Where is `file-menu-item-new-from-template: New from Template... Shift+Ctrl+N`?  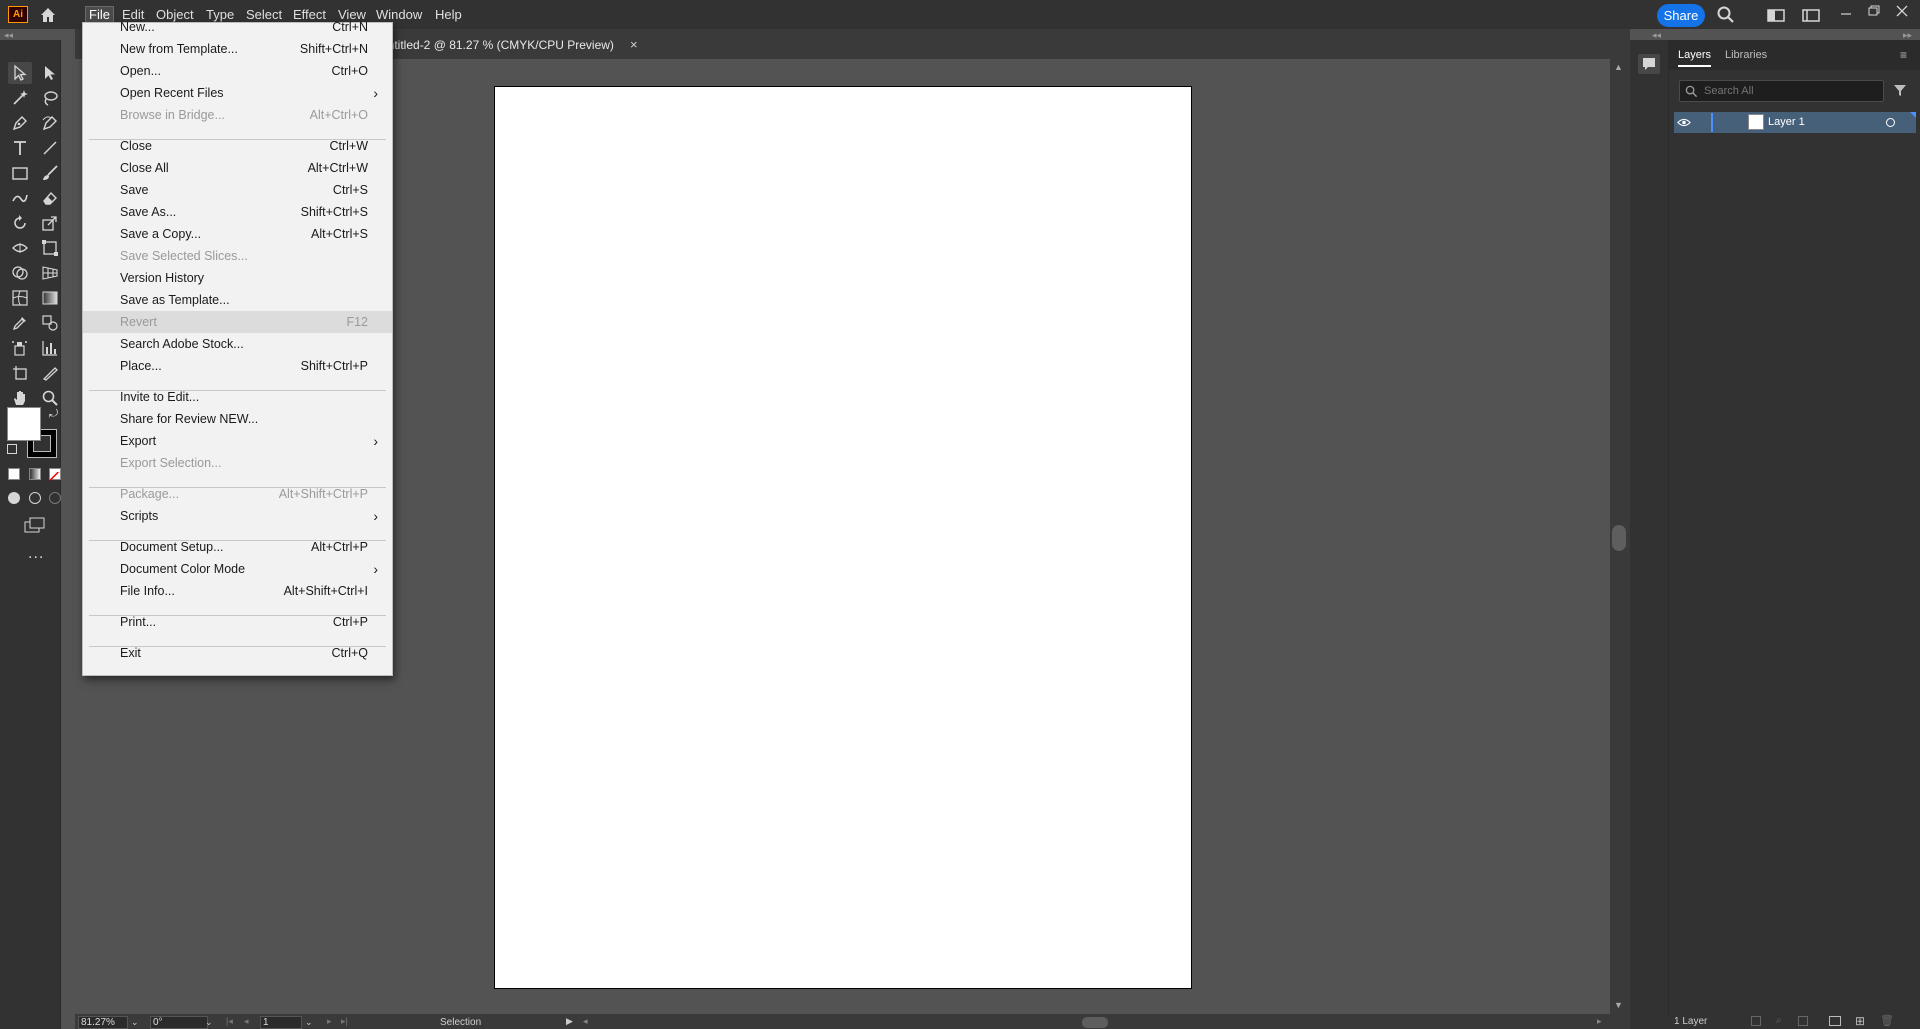
file-menu-item-new-from-template: New from Template... Shift+Ctrl+N is located at coordinates (237, 49).